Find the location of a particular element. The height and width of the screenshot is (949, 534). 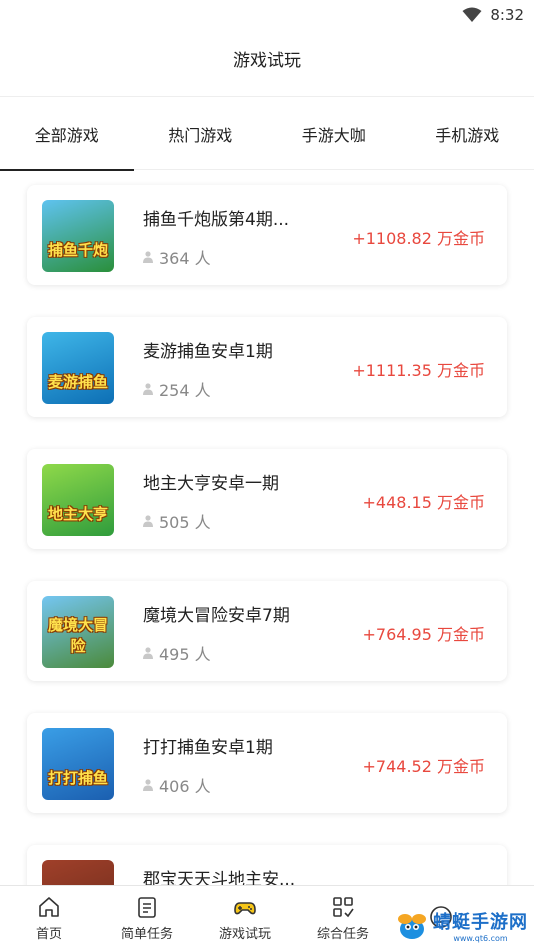

status-bar: 8:32 is located at coordinates (267, 15).